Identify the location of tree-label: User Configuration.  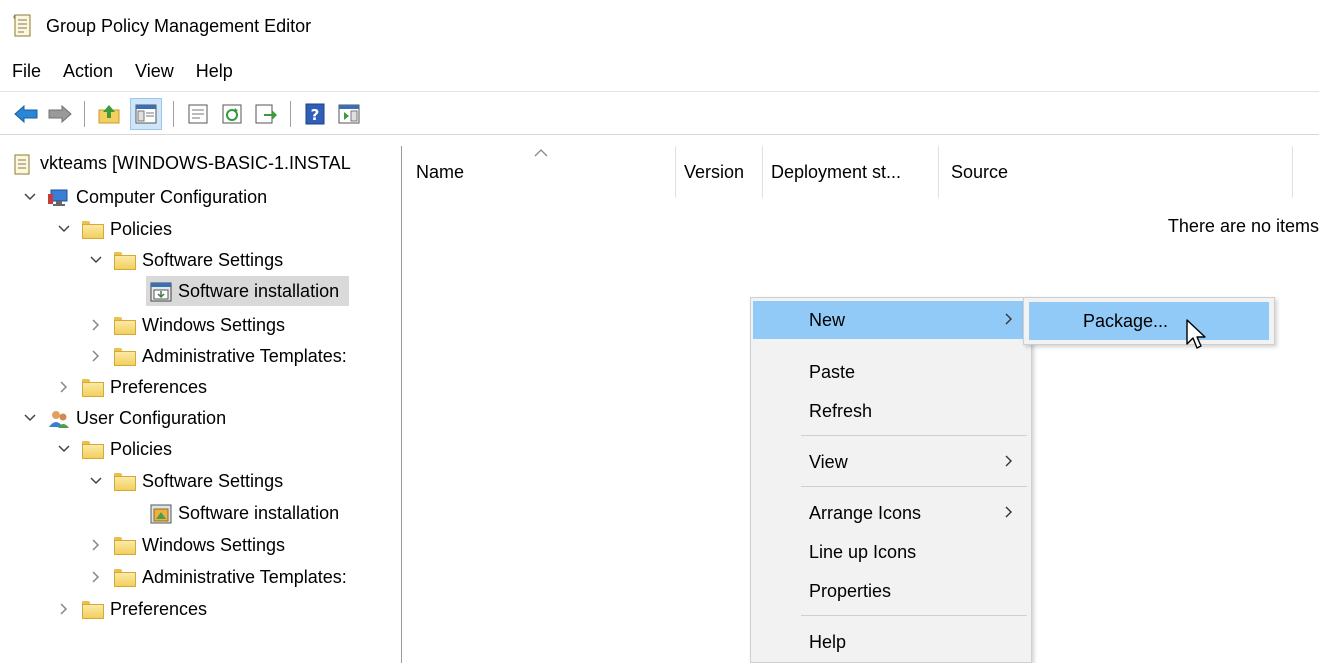
(151, 417).